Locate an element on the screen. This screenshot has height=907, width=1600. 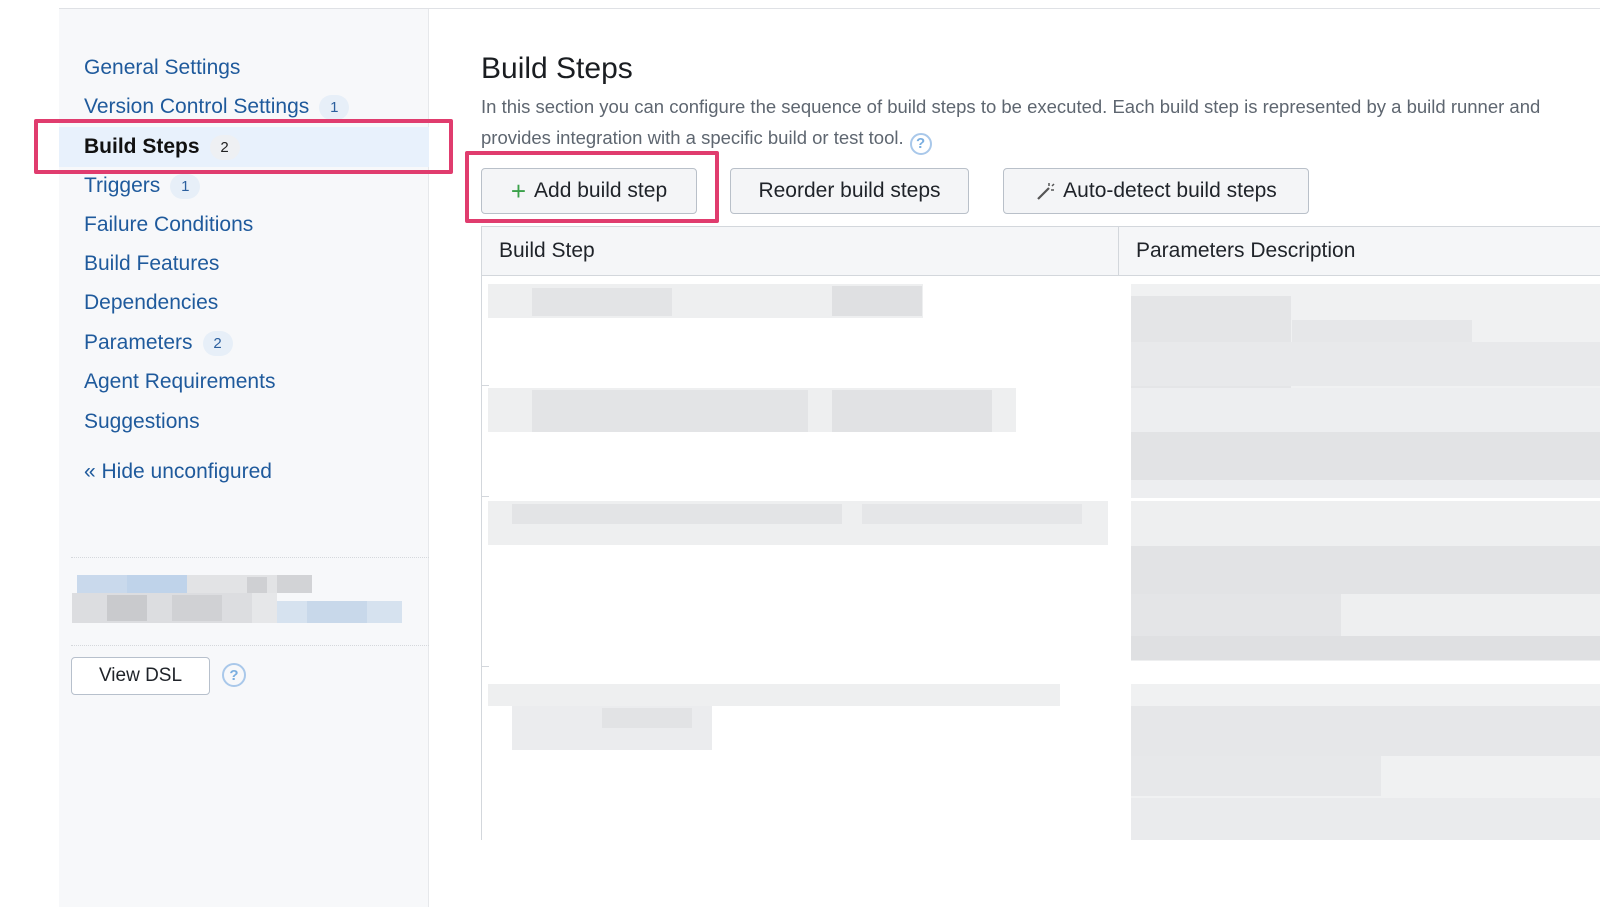
plus-icon: + is located at coordinates (518, 191).